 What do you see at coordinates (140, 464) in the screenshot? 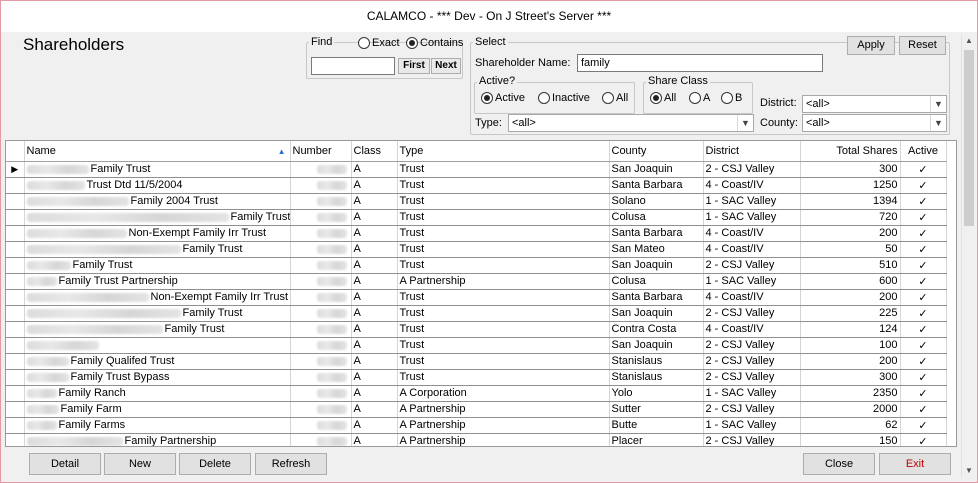
I see `new-button: New` at bounding box center [140, 464].